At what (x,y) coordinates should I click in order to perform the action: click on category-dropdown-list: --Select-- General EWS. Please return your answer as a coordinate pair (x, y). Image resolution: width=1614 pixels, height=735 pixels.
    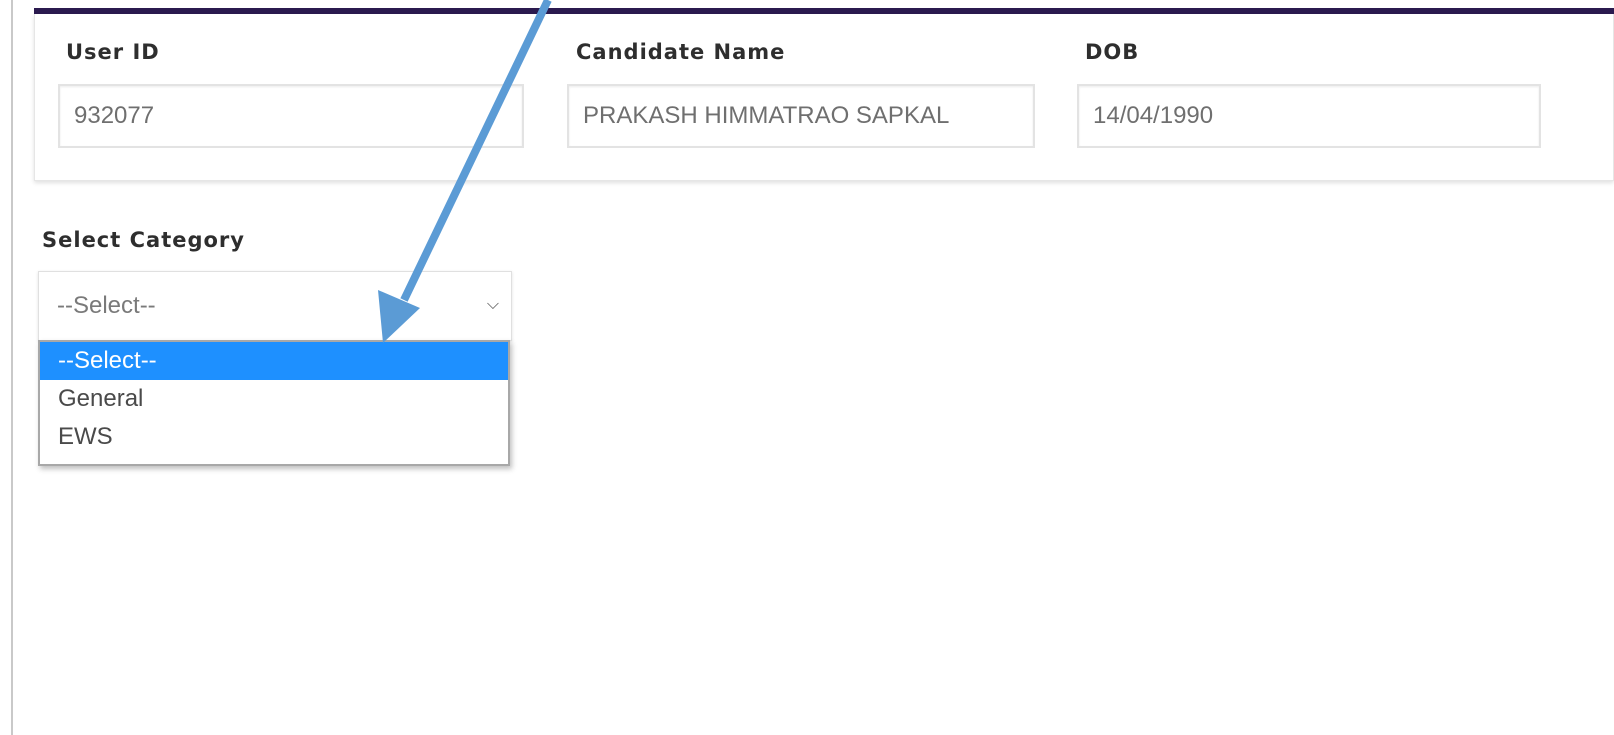
    Looking at the image, I should click on (274, 403).